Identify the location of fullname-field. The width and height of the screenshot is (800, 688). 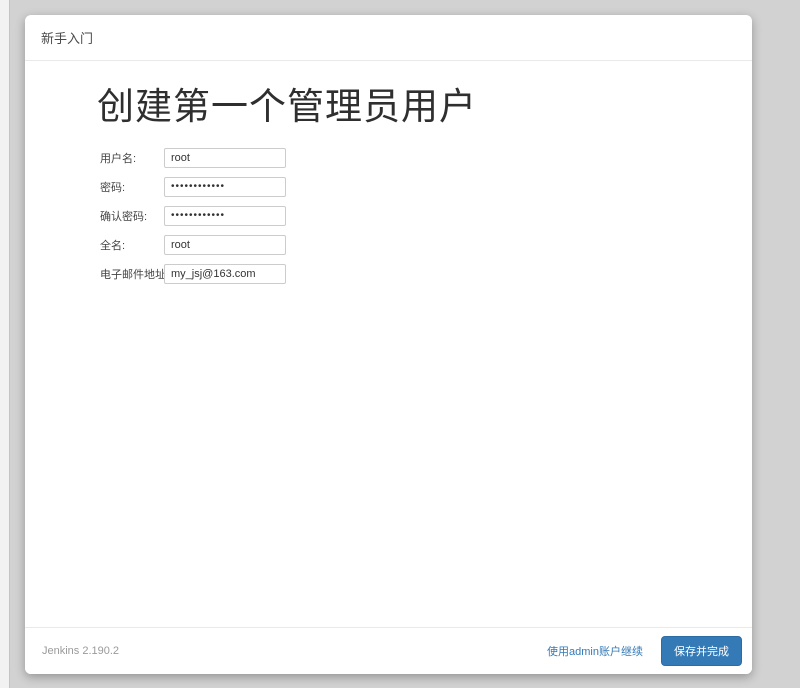
(225, 244).